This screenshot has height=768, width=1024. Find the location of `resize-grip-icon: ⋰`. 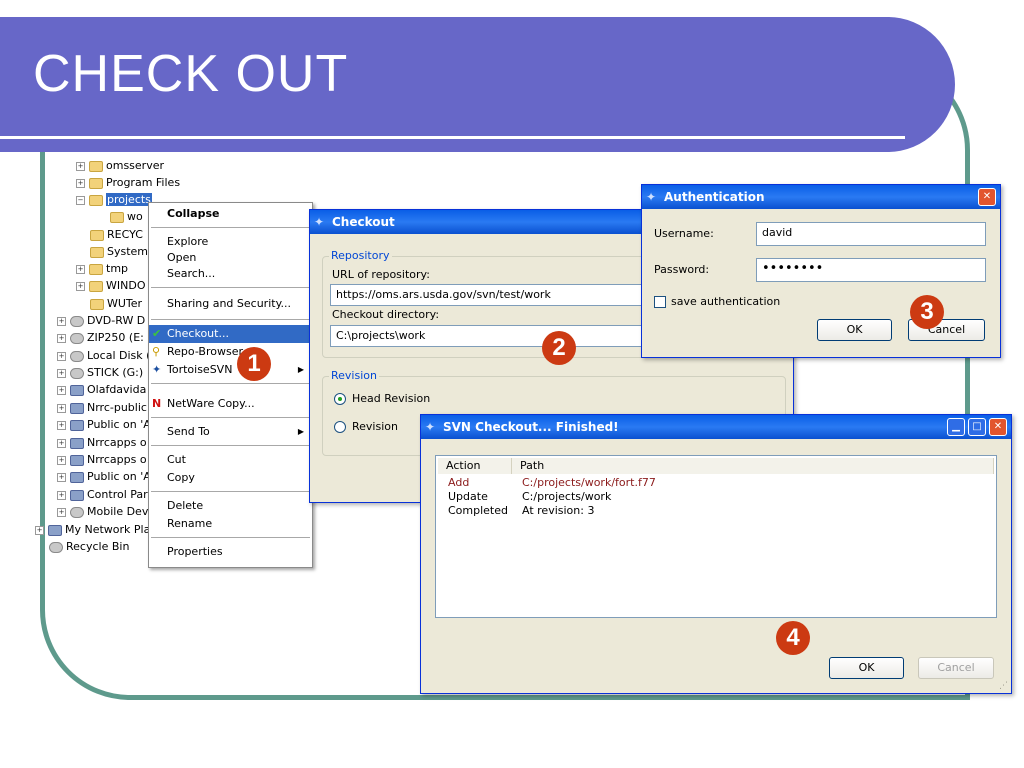

resize-grip-icon: ⋰ is located at coordinates (1003, 686).